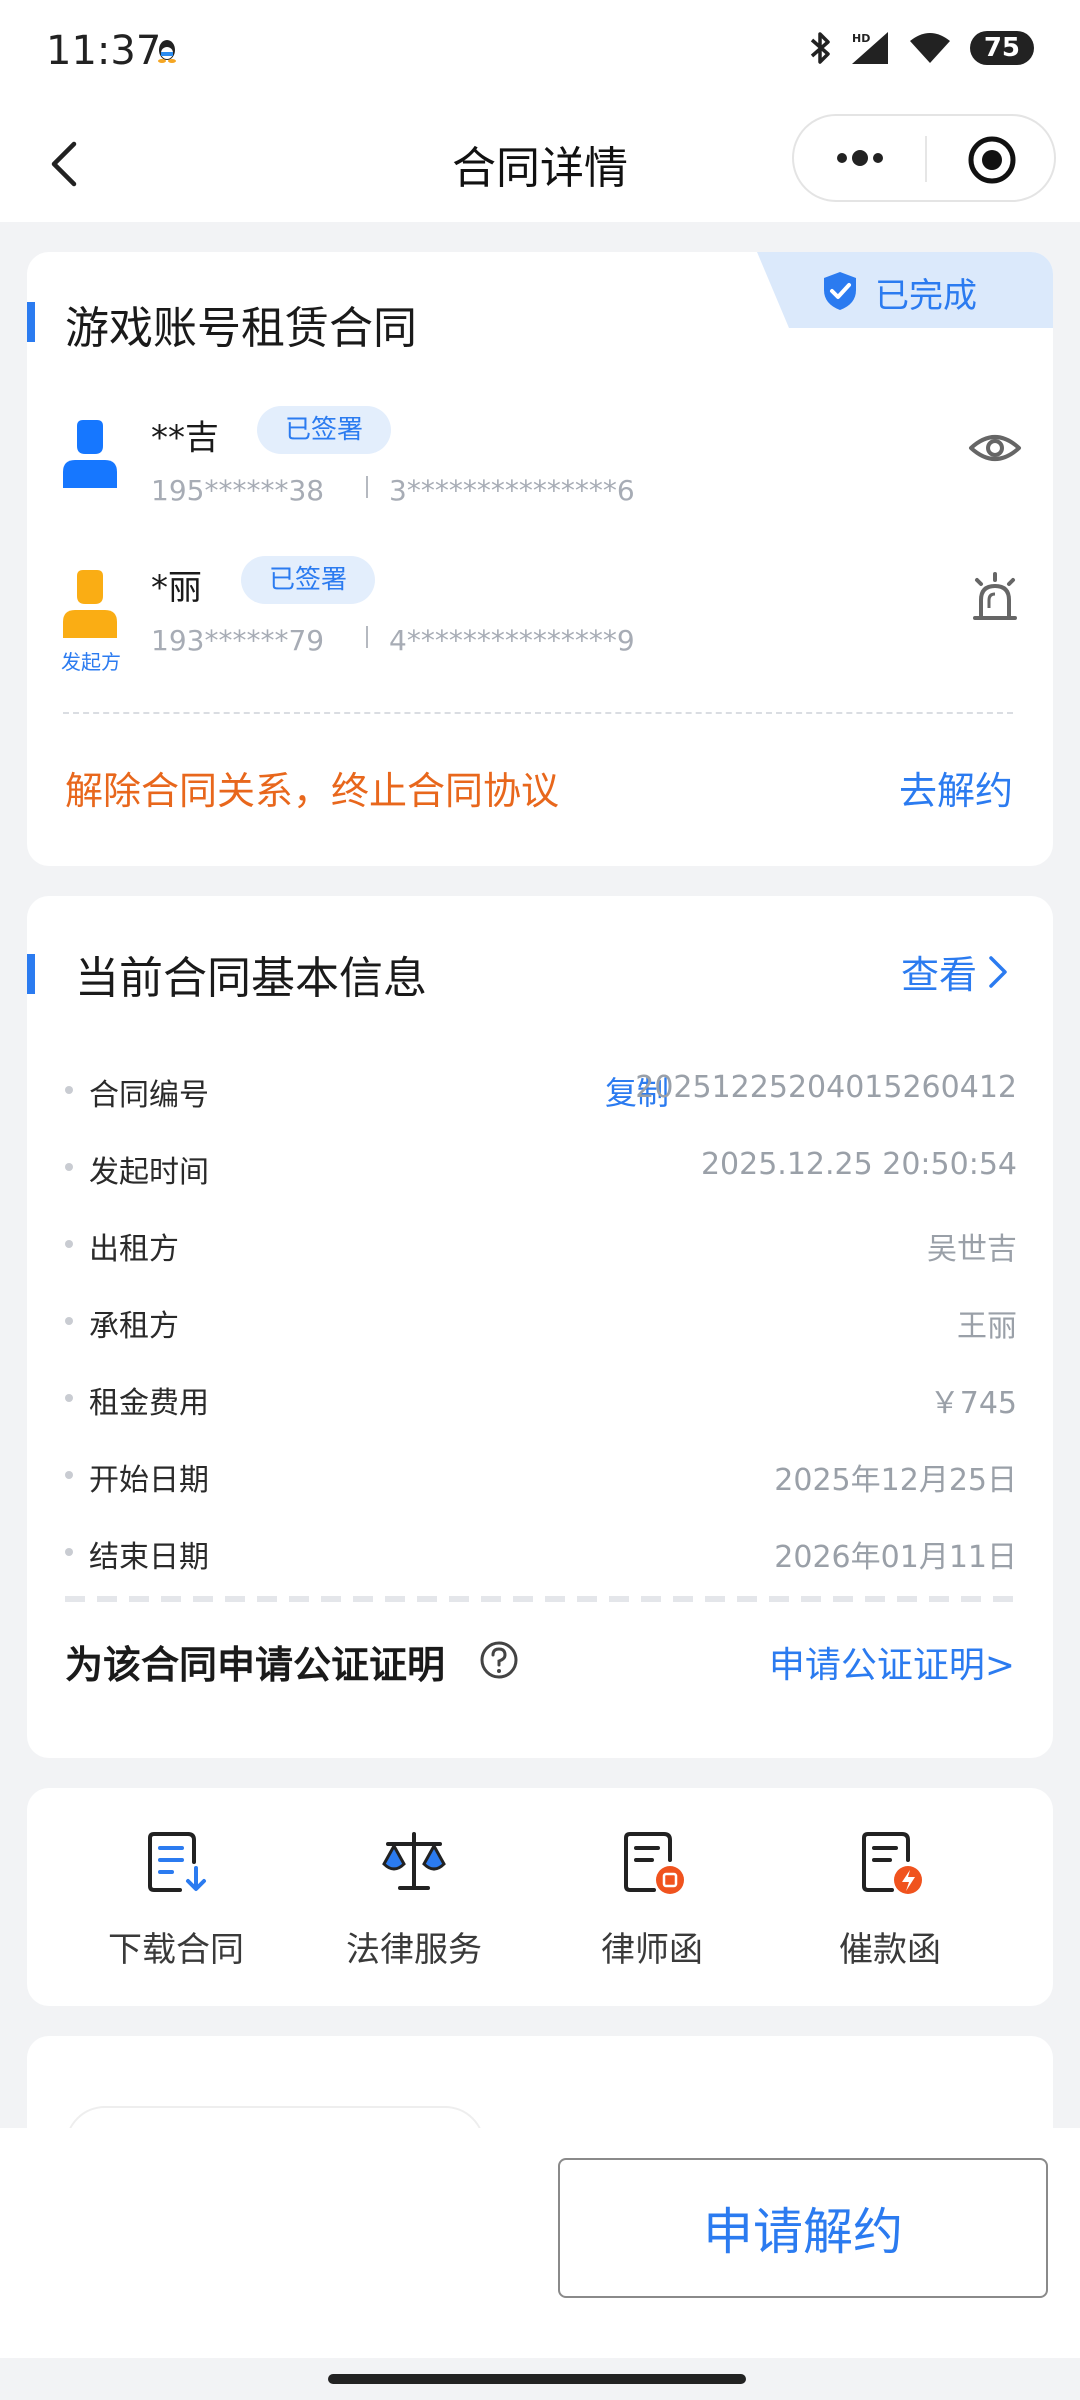  I want to click on party-name: *丽, so click(176, 588).